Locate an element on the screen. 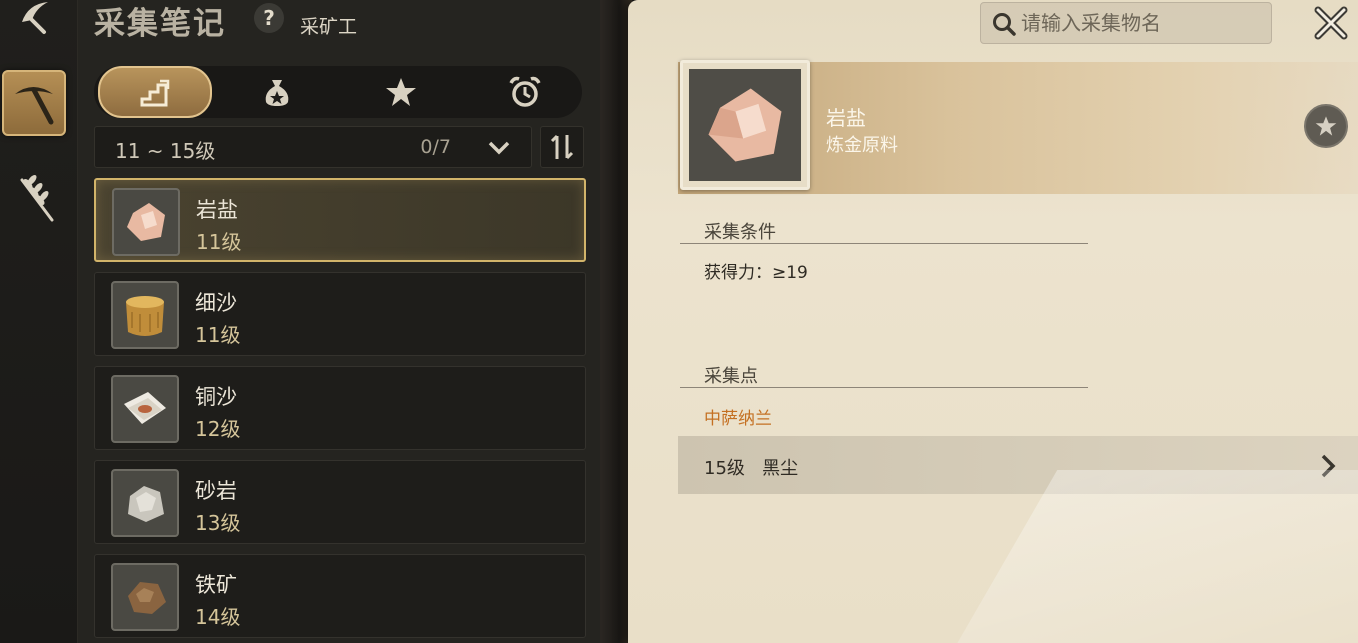 The width and height of the screenshot is (1358, 643). chevron-right-icon is located at coordinates (1328, 466).